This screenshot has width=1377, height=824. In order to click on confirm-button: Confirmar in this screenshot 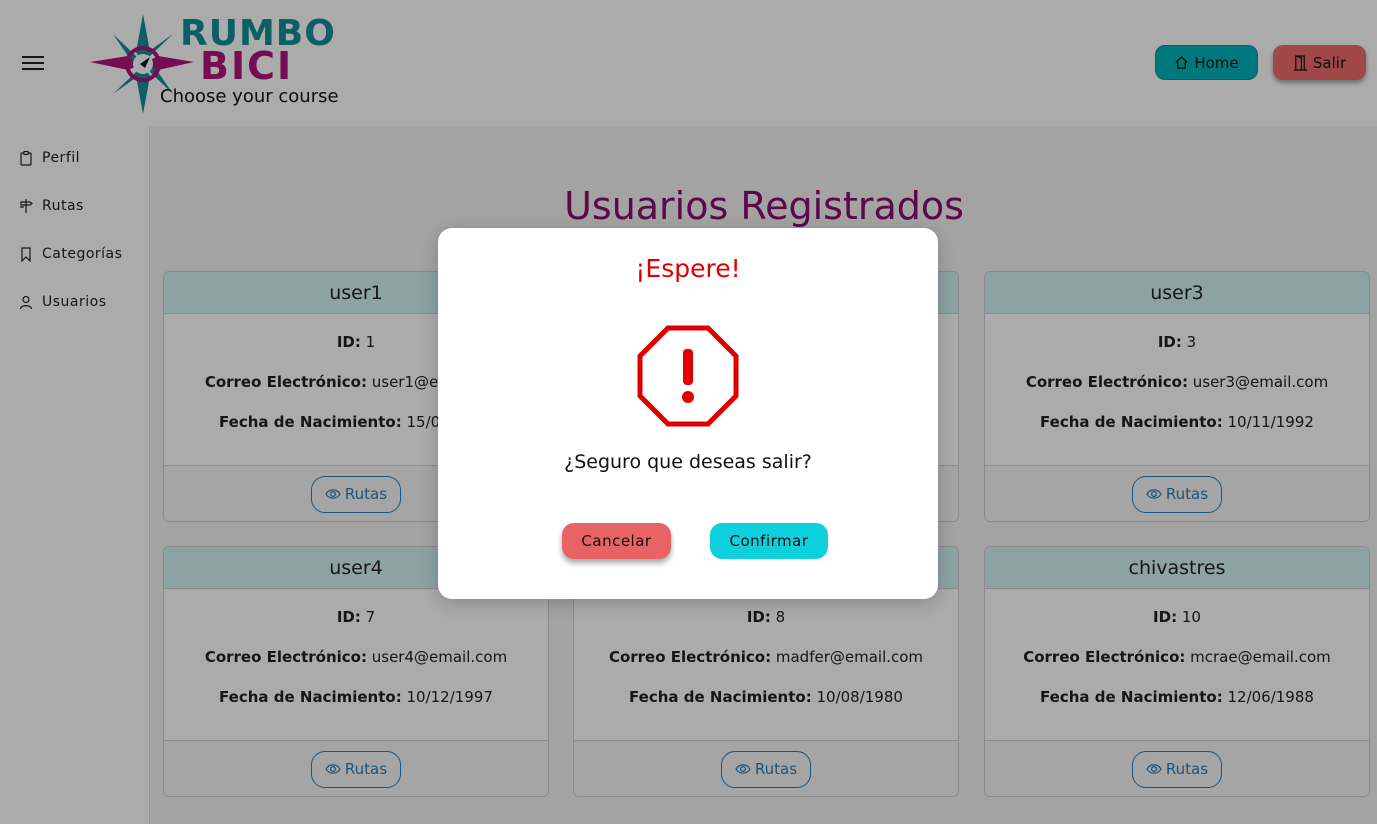, I will do `click(769, 541)`.